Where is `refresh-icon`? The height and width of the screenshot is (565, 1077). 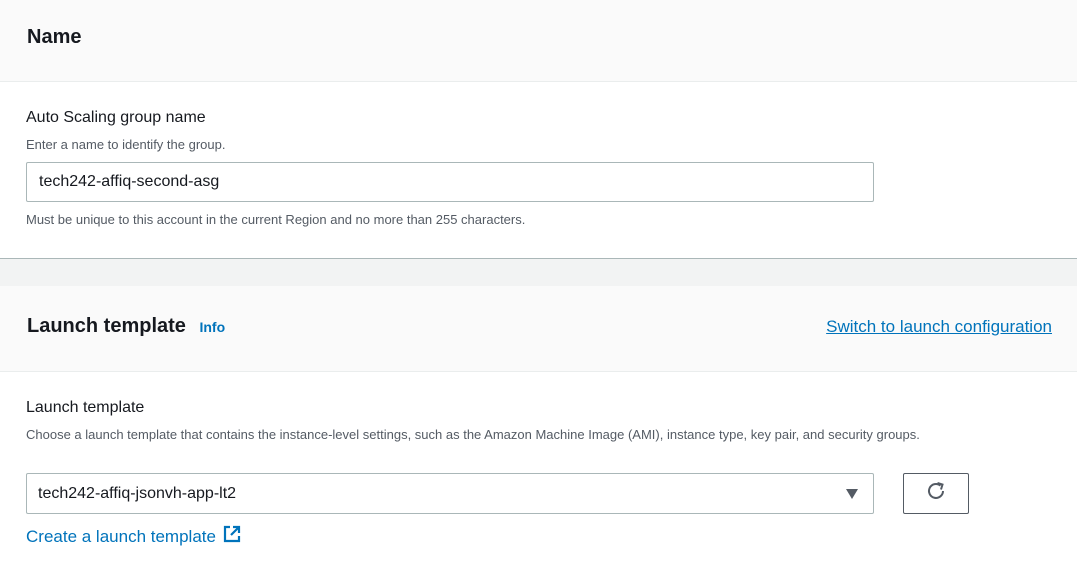
refresh-icon is located at coordinates (936, 493).